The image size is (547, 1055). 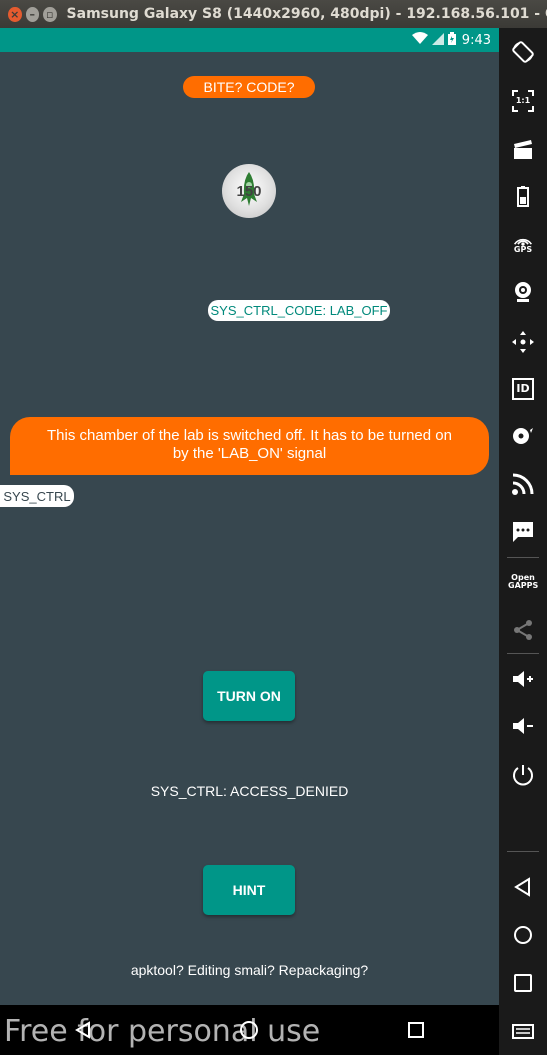 What do you see at coordinates (249, 696) in the screenshot?
I see `turn-on-button: TURN ON` at bounding box center [249, 696].